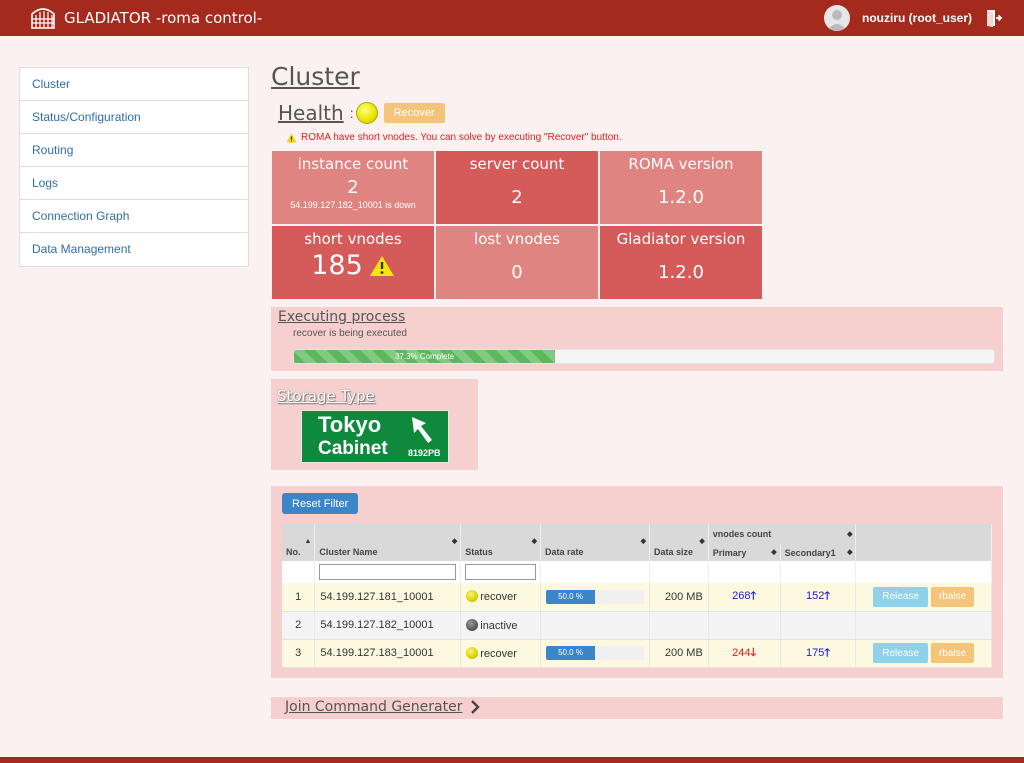  I want to click on row-actions, so click(923, 625).